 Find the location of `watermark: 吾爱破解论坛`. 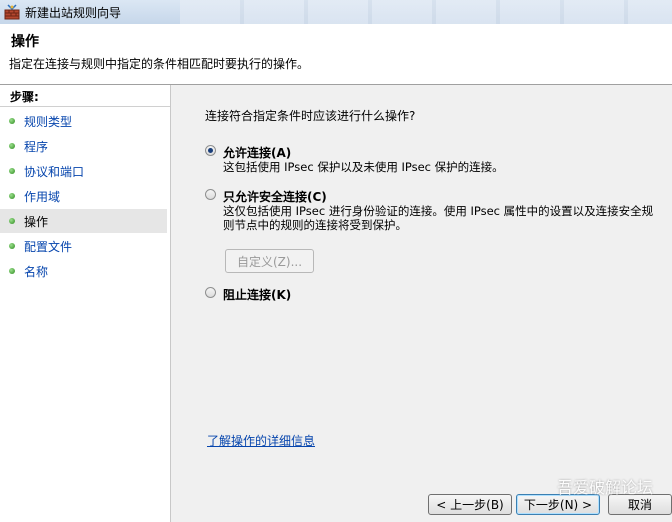

watermark: 吾爱破解论坛 is located at coordinates (605, 487).